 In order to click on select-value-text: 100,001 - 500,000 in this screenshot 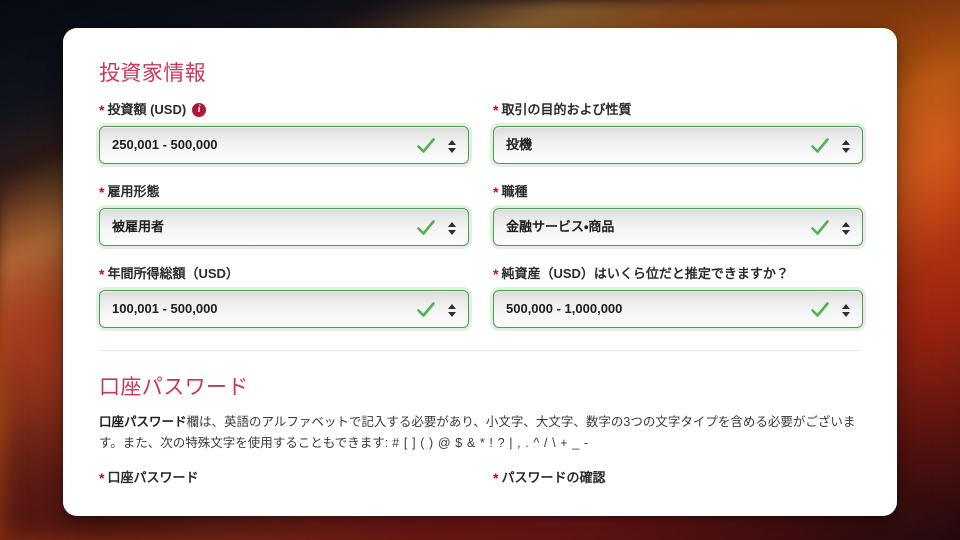, I will do `click(165, 308)`.